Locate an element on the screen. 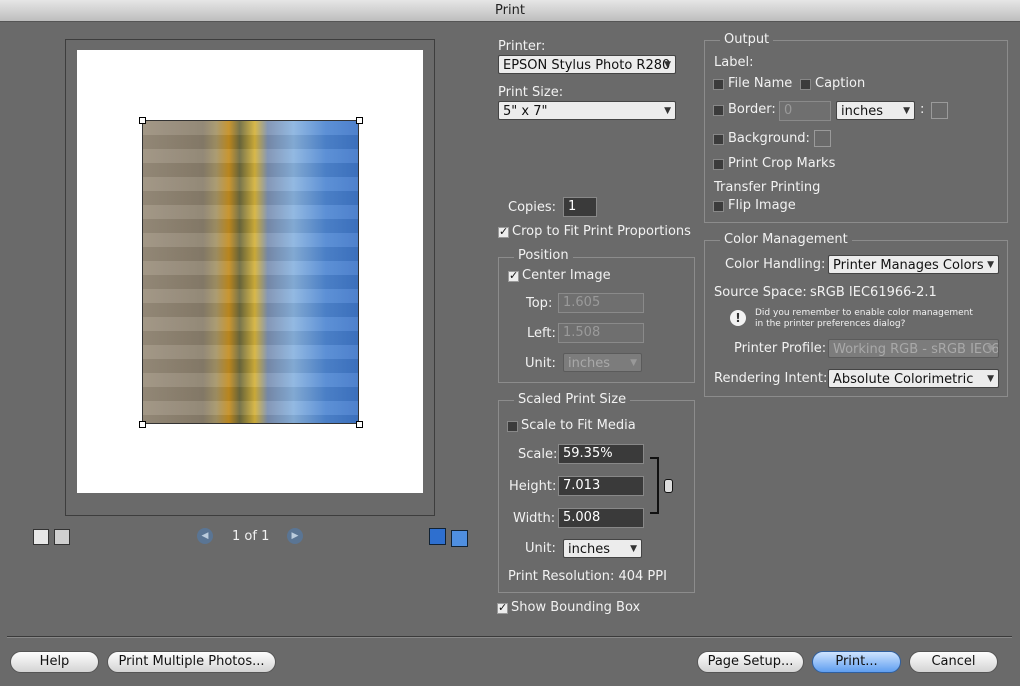 This screenshot has width=1020, height=686. landscape-orientation-icon is located at coordinates (62, 537).